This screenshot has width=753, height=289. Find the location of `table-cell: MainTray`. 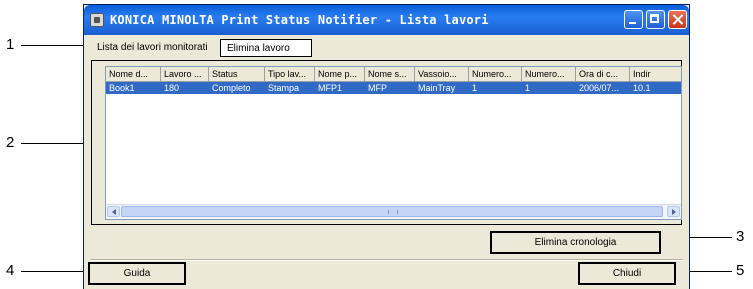

table-cell: MainTray is located at coordinates (437, 88).